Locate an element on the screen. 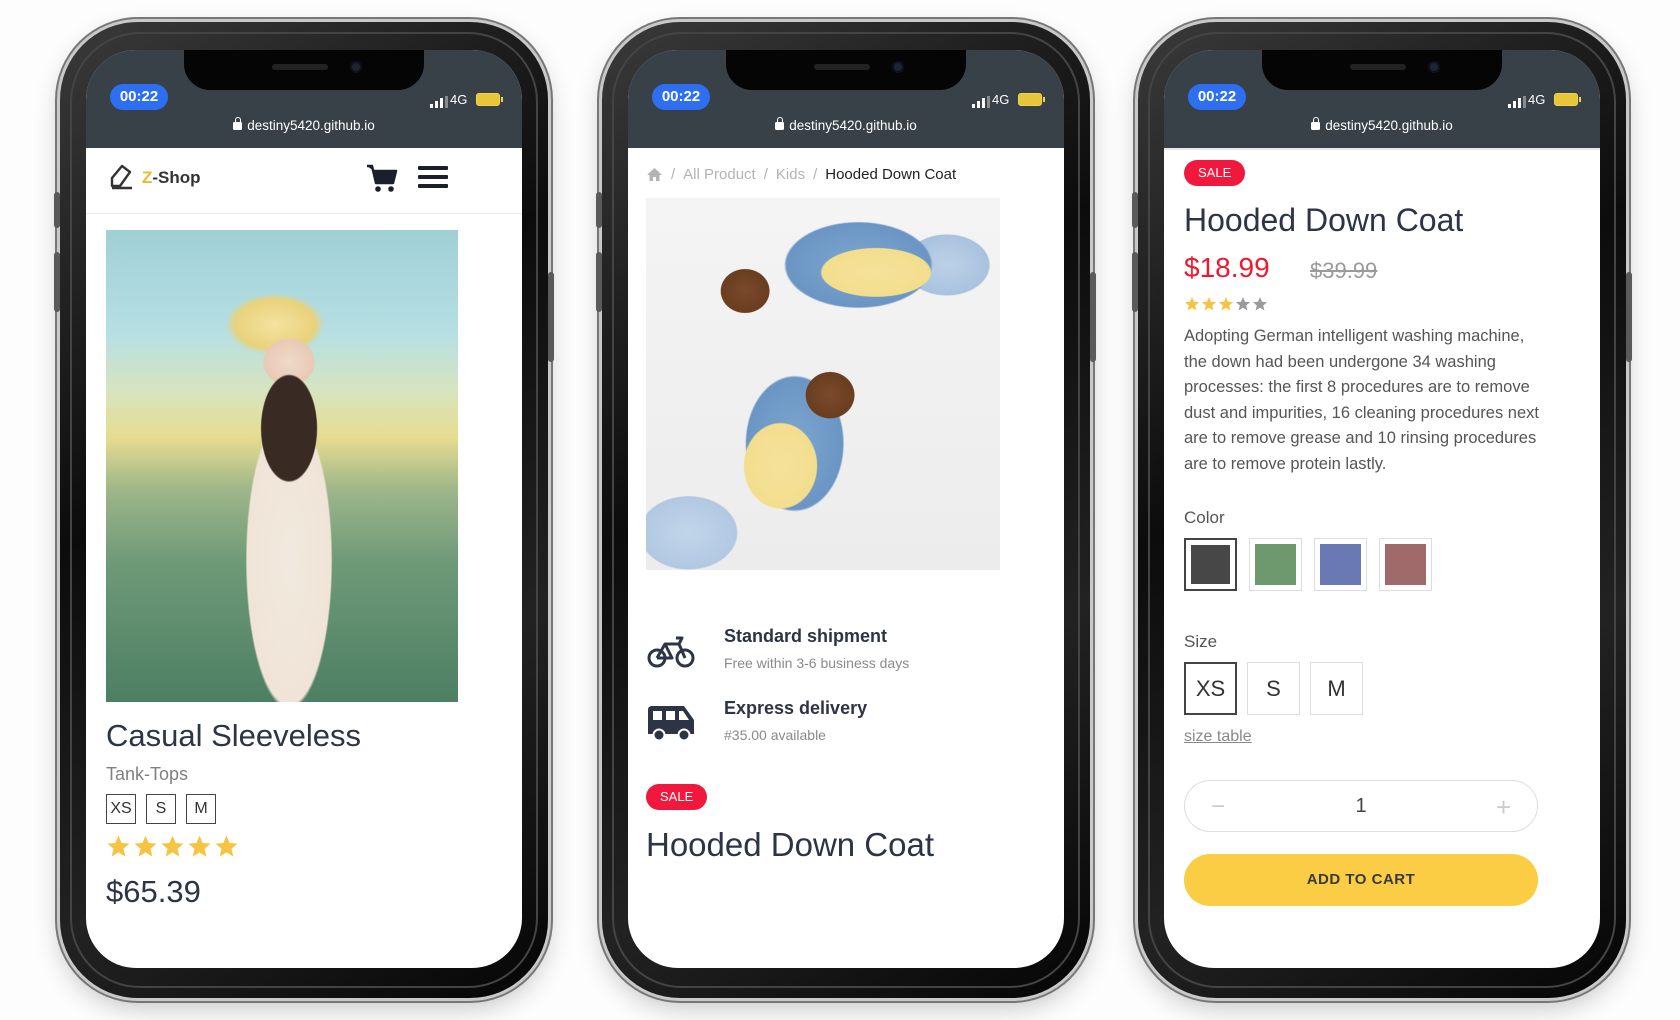 This screenshot has width=1680, height=1020. brand-name: Z-Shop is located at coordinates (171, 178).